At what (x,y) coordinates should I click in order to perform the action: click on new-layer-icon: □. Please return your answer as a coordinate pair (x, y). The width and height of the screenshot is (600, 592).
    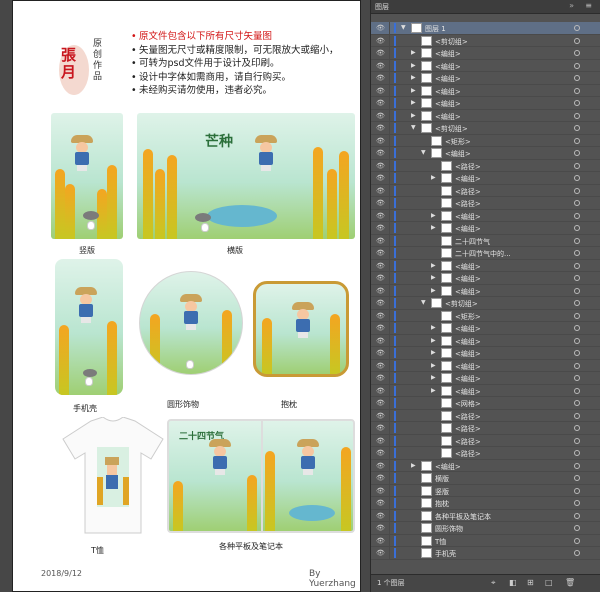
    Looking at the image, I should click on (549, 582).